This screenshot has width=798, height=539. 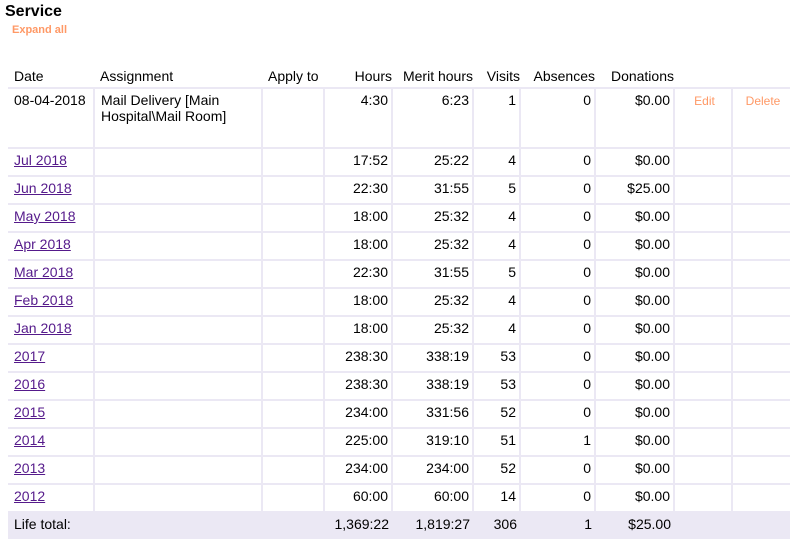 I want to click on period-cell: Apr 2018, so click(x=51, y=246).